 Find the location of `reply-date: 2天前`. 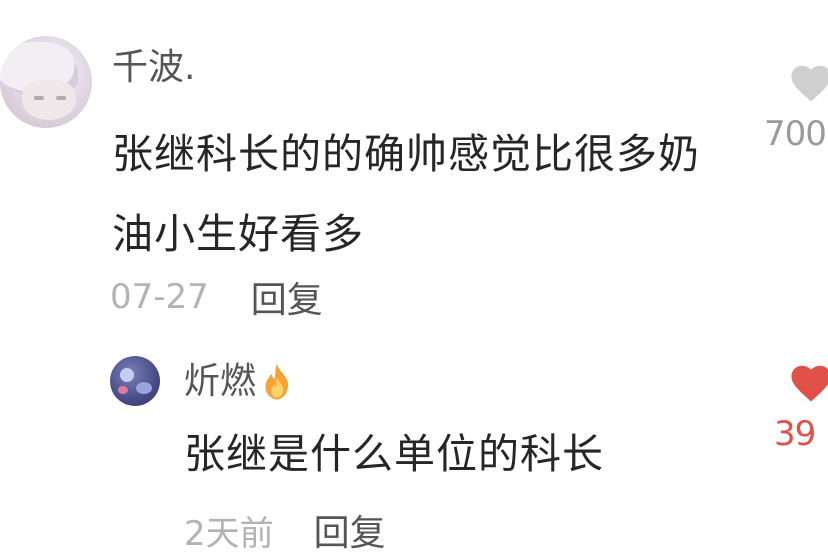

reply-date: 2天前 is located at coordinates (229, 533).